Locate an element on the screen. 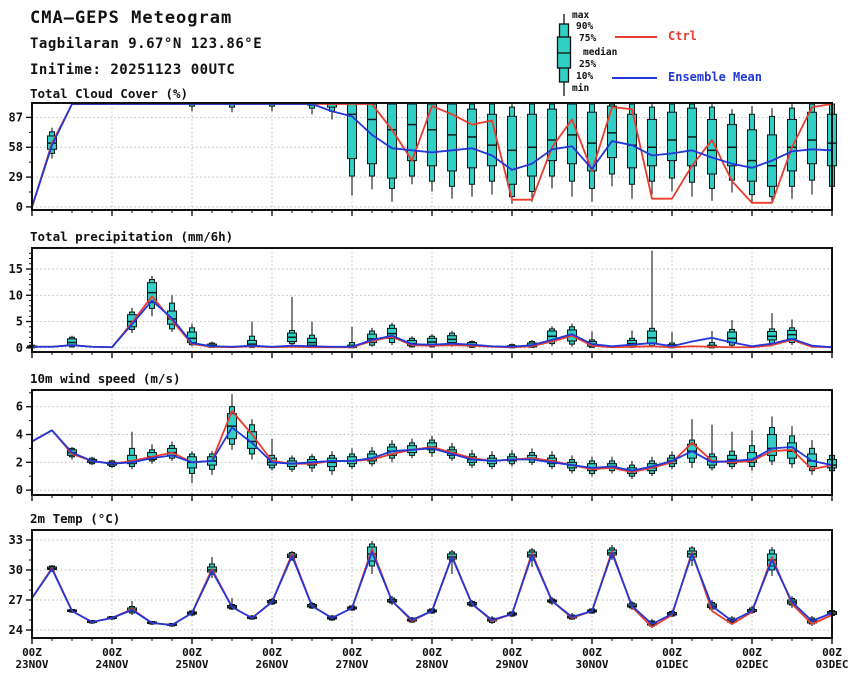 The width and height of the screenshot is (860, 680). svg-text: 4 is located at coordinates (19, 435).